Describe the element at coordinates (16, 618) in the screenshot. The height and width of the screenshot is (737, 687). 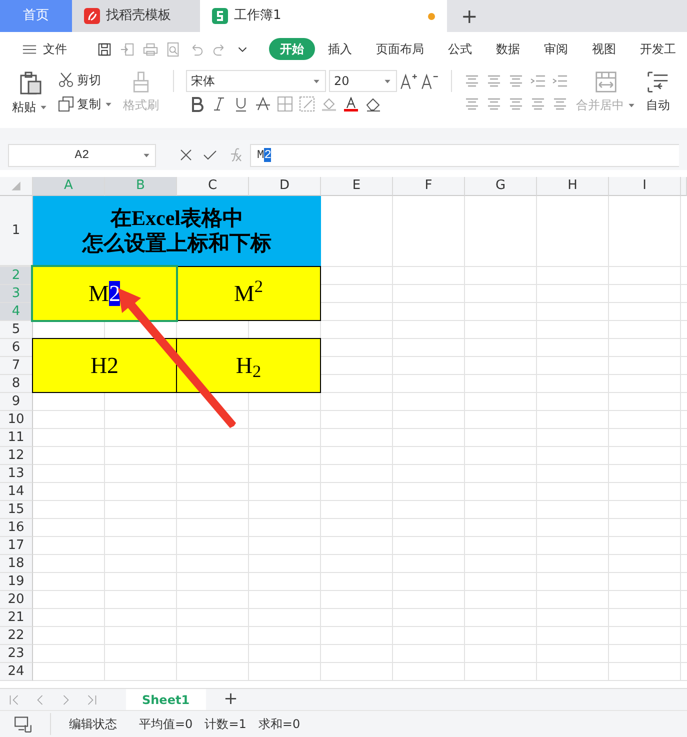
I see `row-header: 21` at that location.